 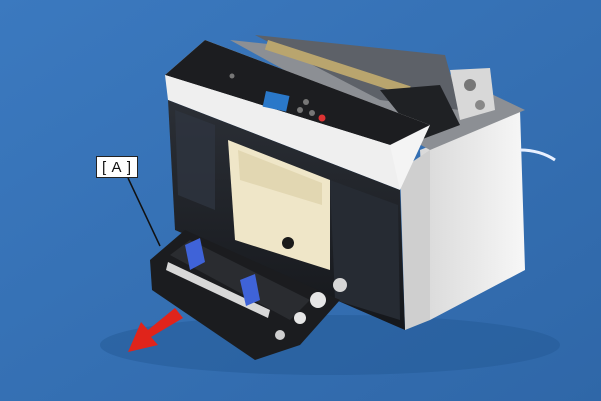 I want to click on gear, so click(x=470, y=85).